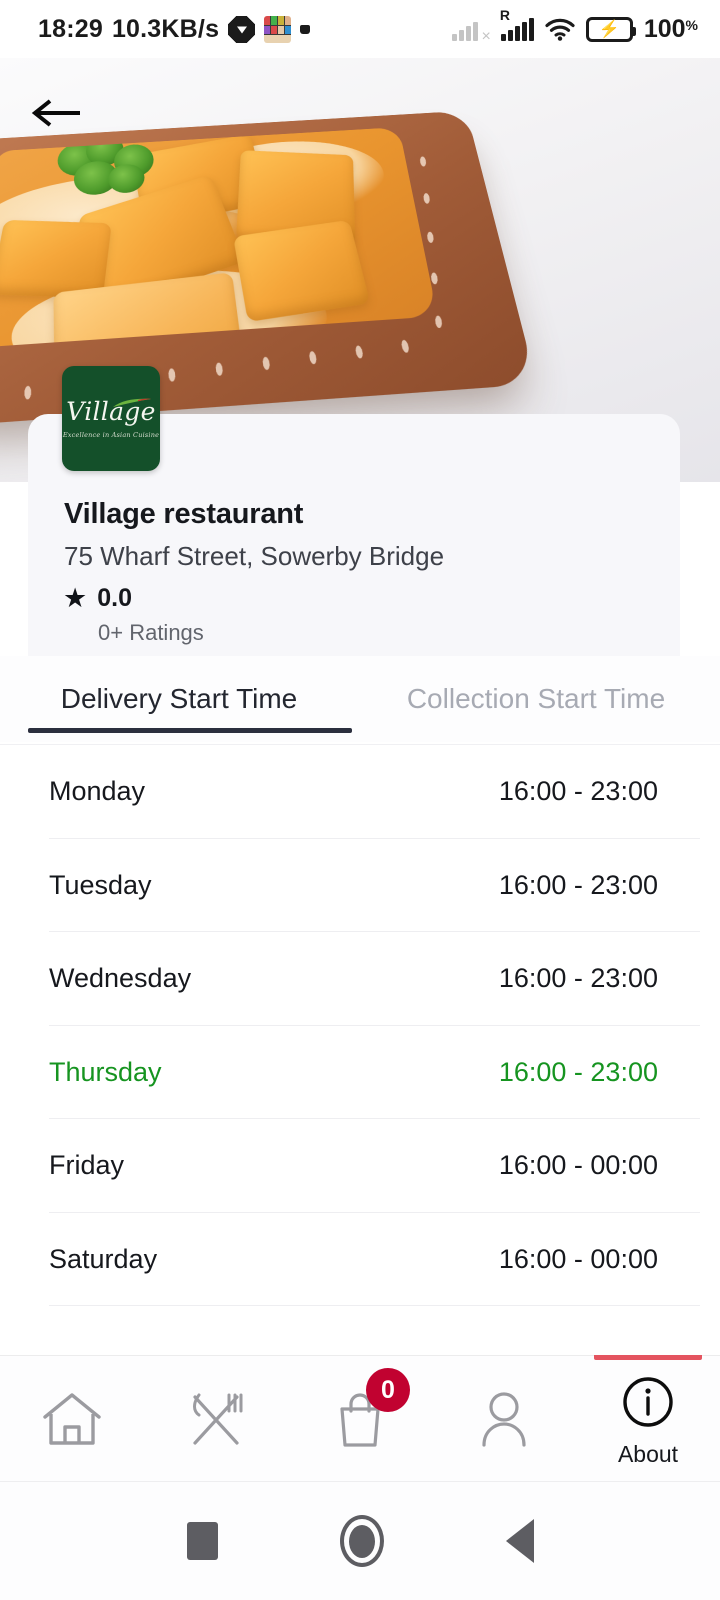 This screenshot has width=720, height=1600. Describe the element at coordinates (648, 1453) in the screenshot. I see `nav-item-about-label: About` at that location.